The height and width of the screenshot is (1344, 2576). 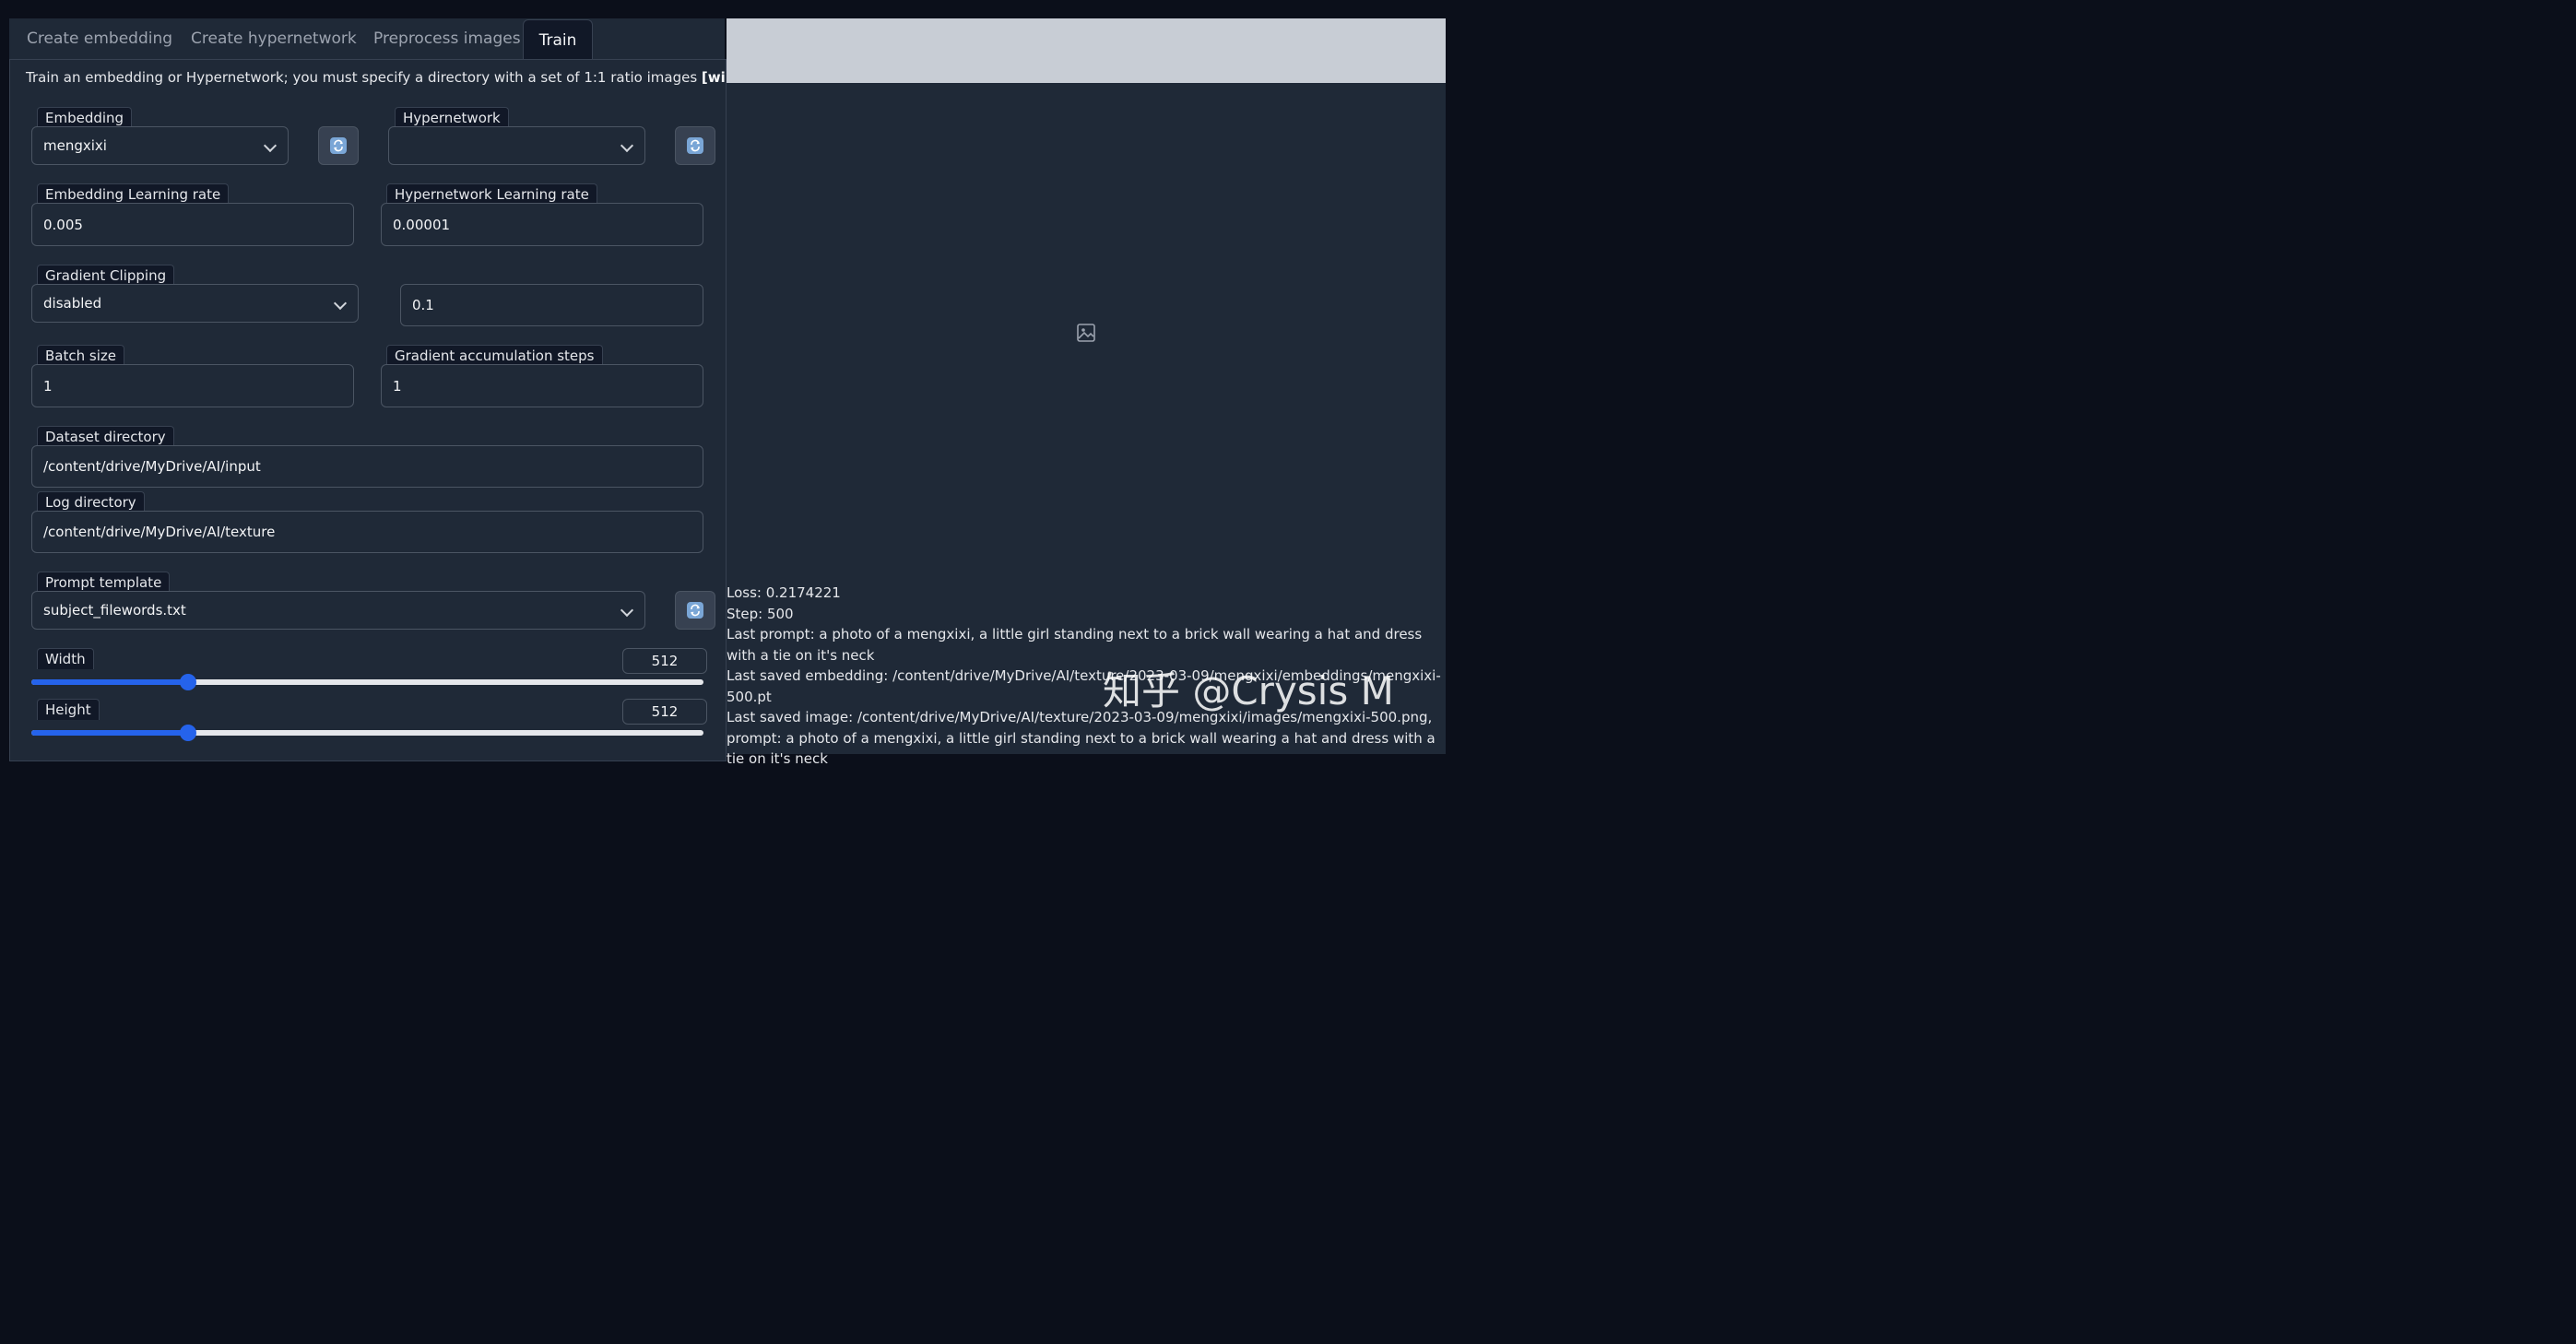 I want to click on height-slider-fill, so click(x=109, y=733).